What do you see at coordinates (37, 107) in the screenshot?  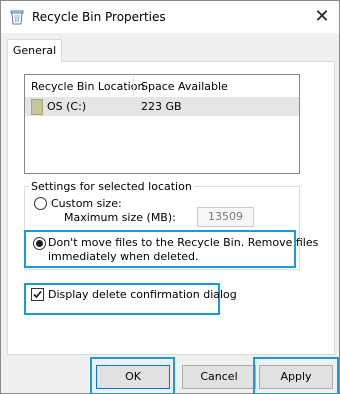 I see `drive-icon` at bounding box center [37, 107].